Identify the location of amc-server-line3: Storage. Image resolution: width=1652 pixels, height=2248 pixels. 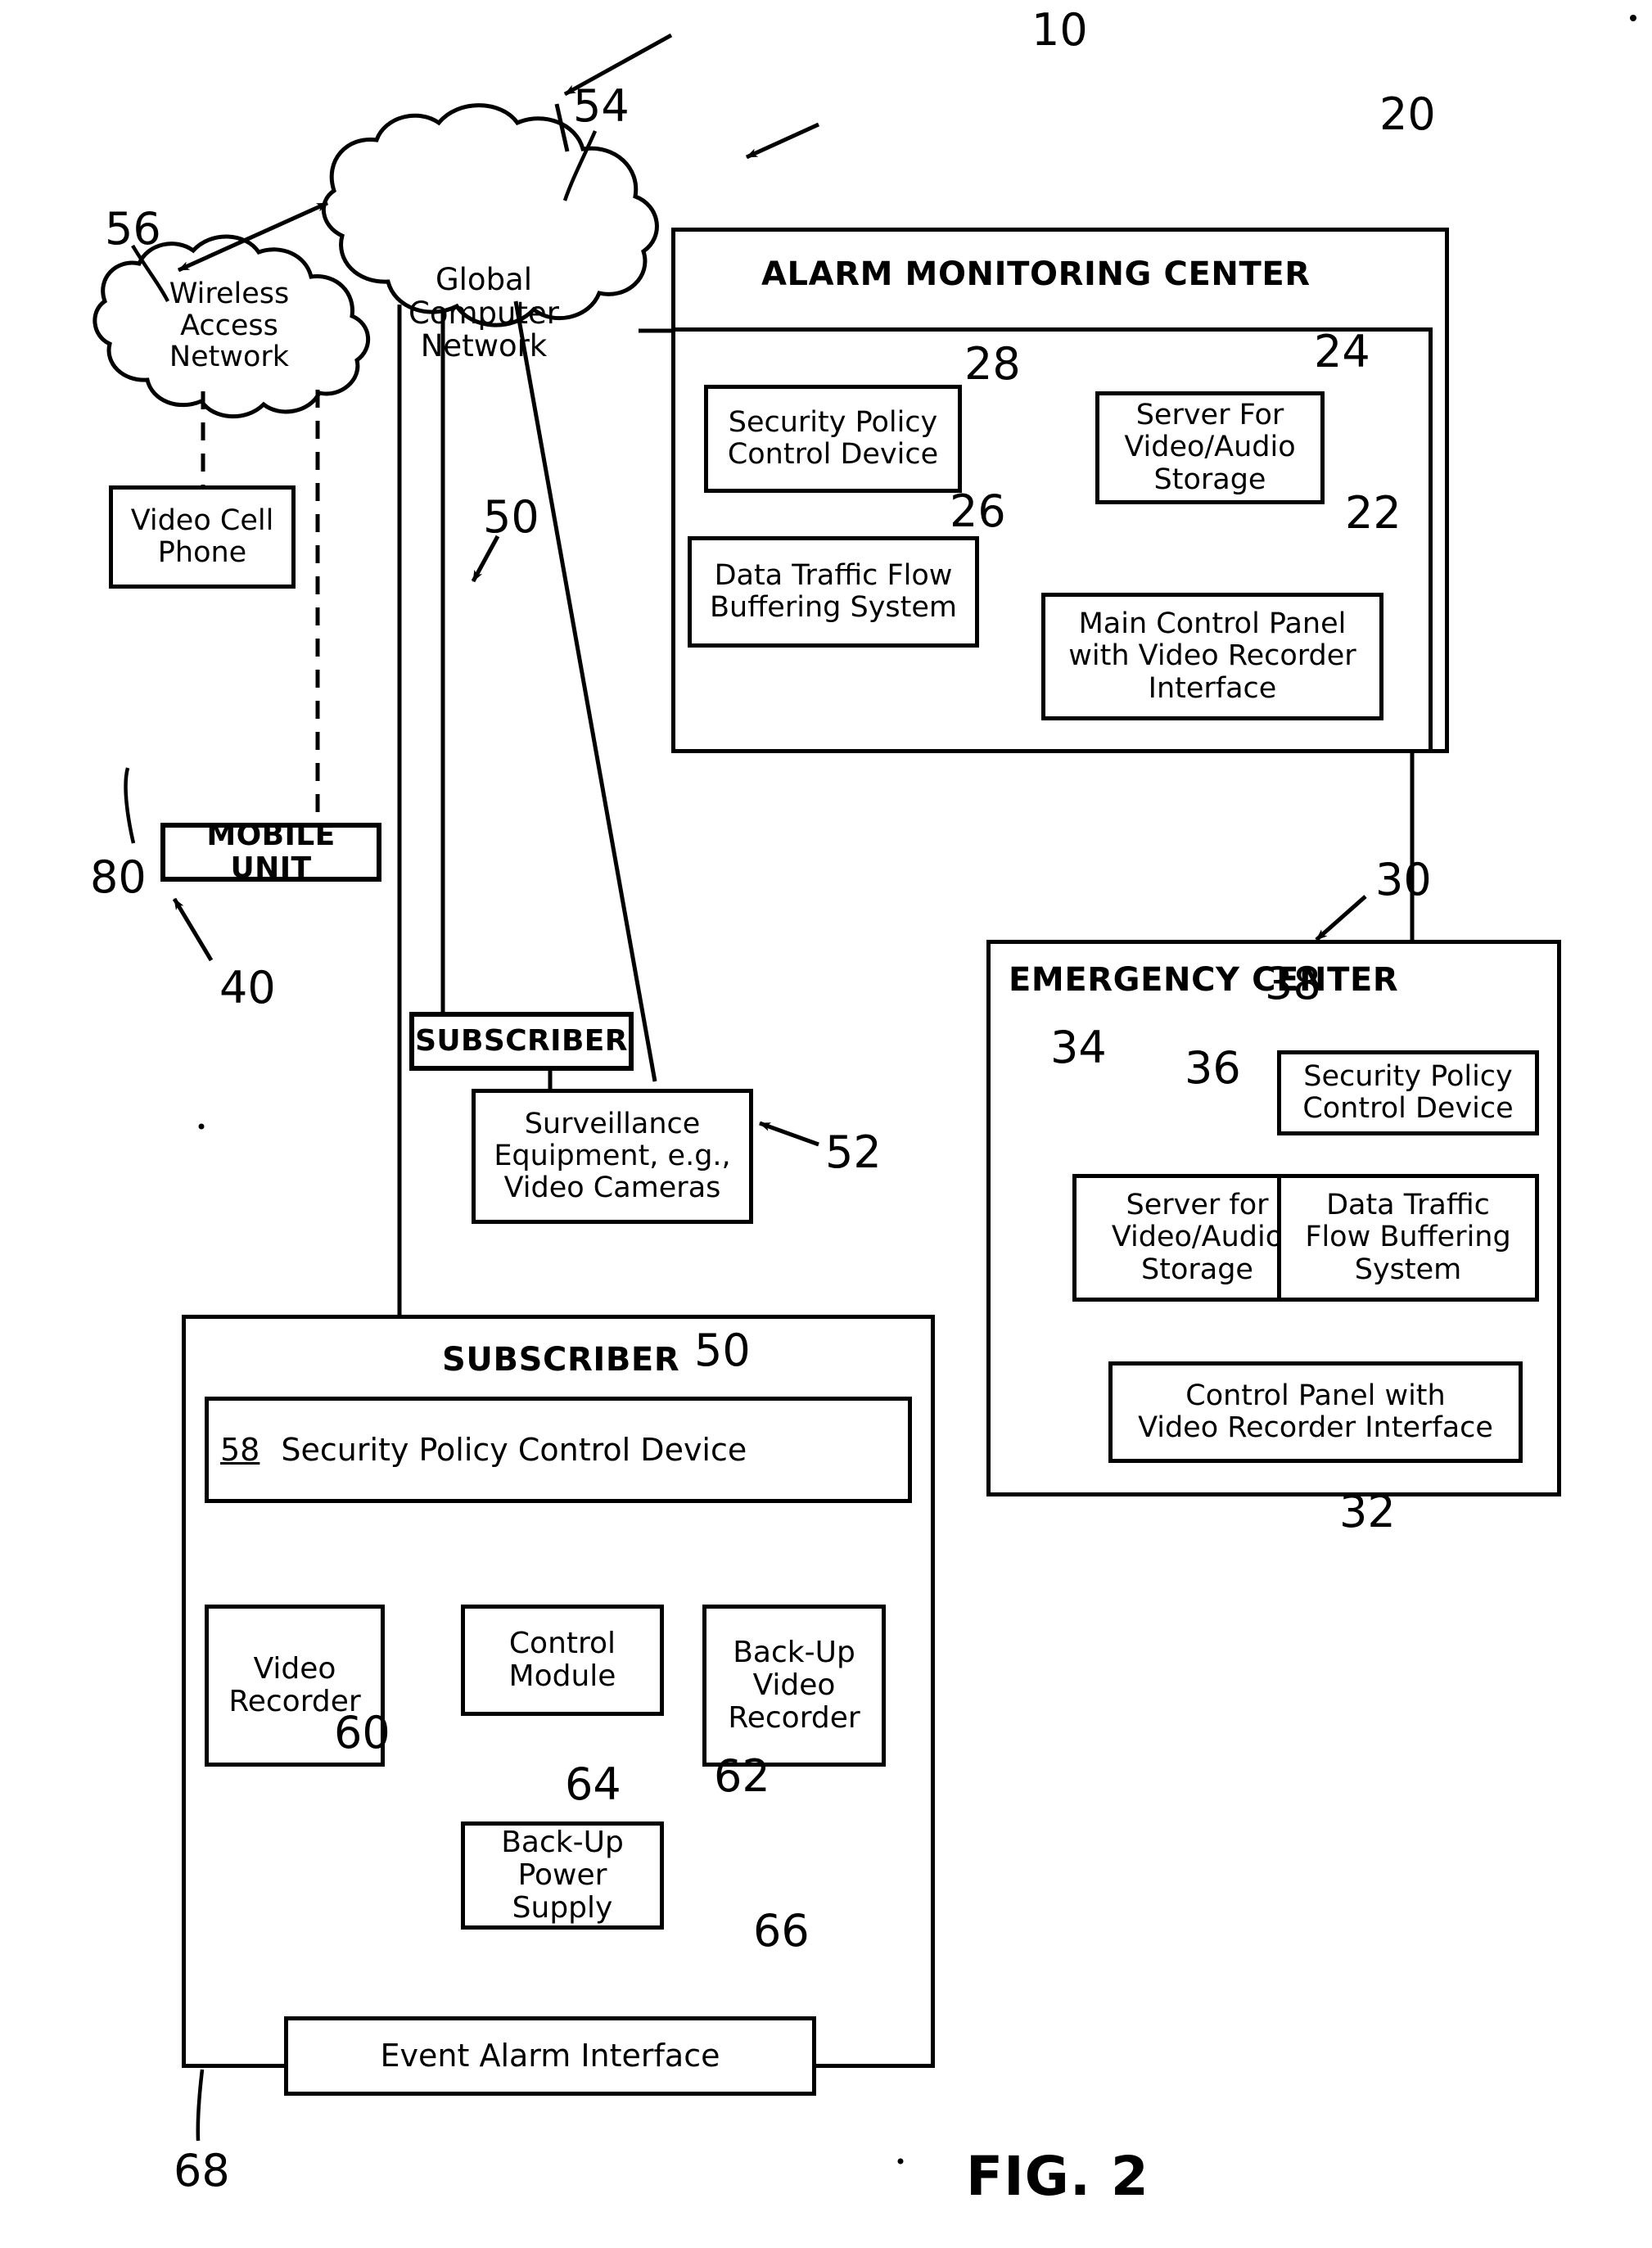
(1209, 480).